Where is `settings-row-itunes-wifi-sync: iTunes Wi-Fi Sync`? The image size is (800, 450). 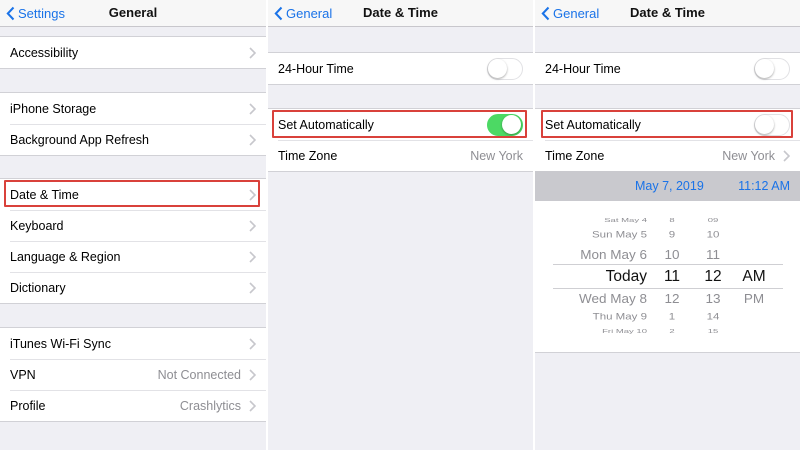
settings-row-itunes-wifi-sync: iTunes Wi-Fi Sync is located at coordinates (133, 343).